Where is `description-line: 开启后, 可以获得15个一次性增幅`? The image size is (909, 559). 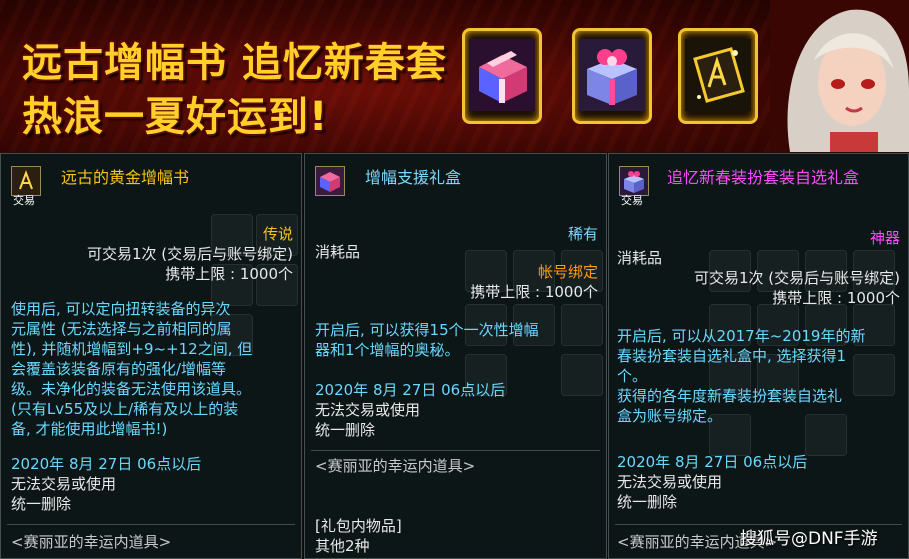
description-line: 开启后, 可以获得15个一次性增幅 is located at coordinates (427, 330).